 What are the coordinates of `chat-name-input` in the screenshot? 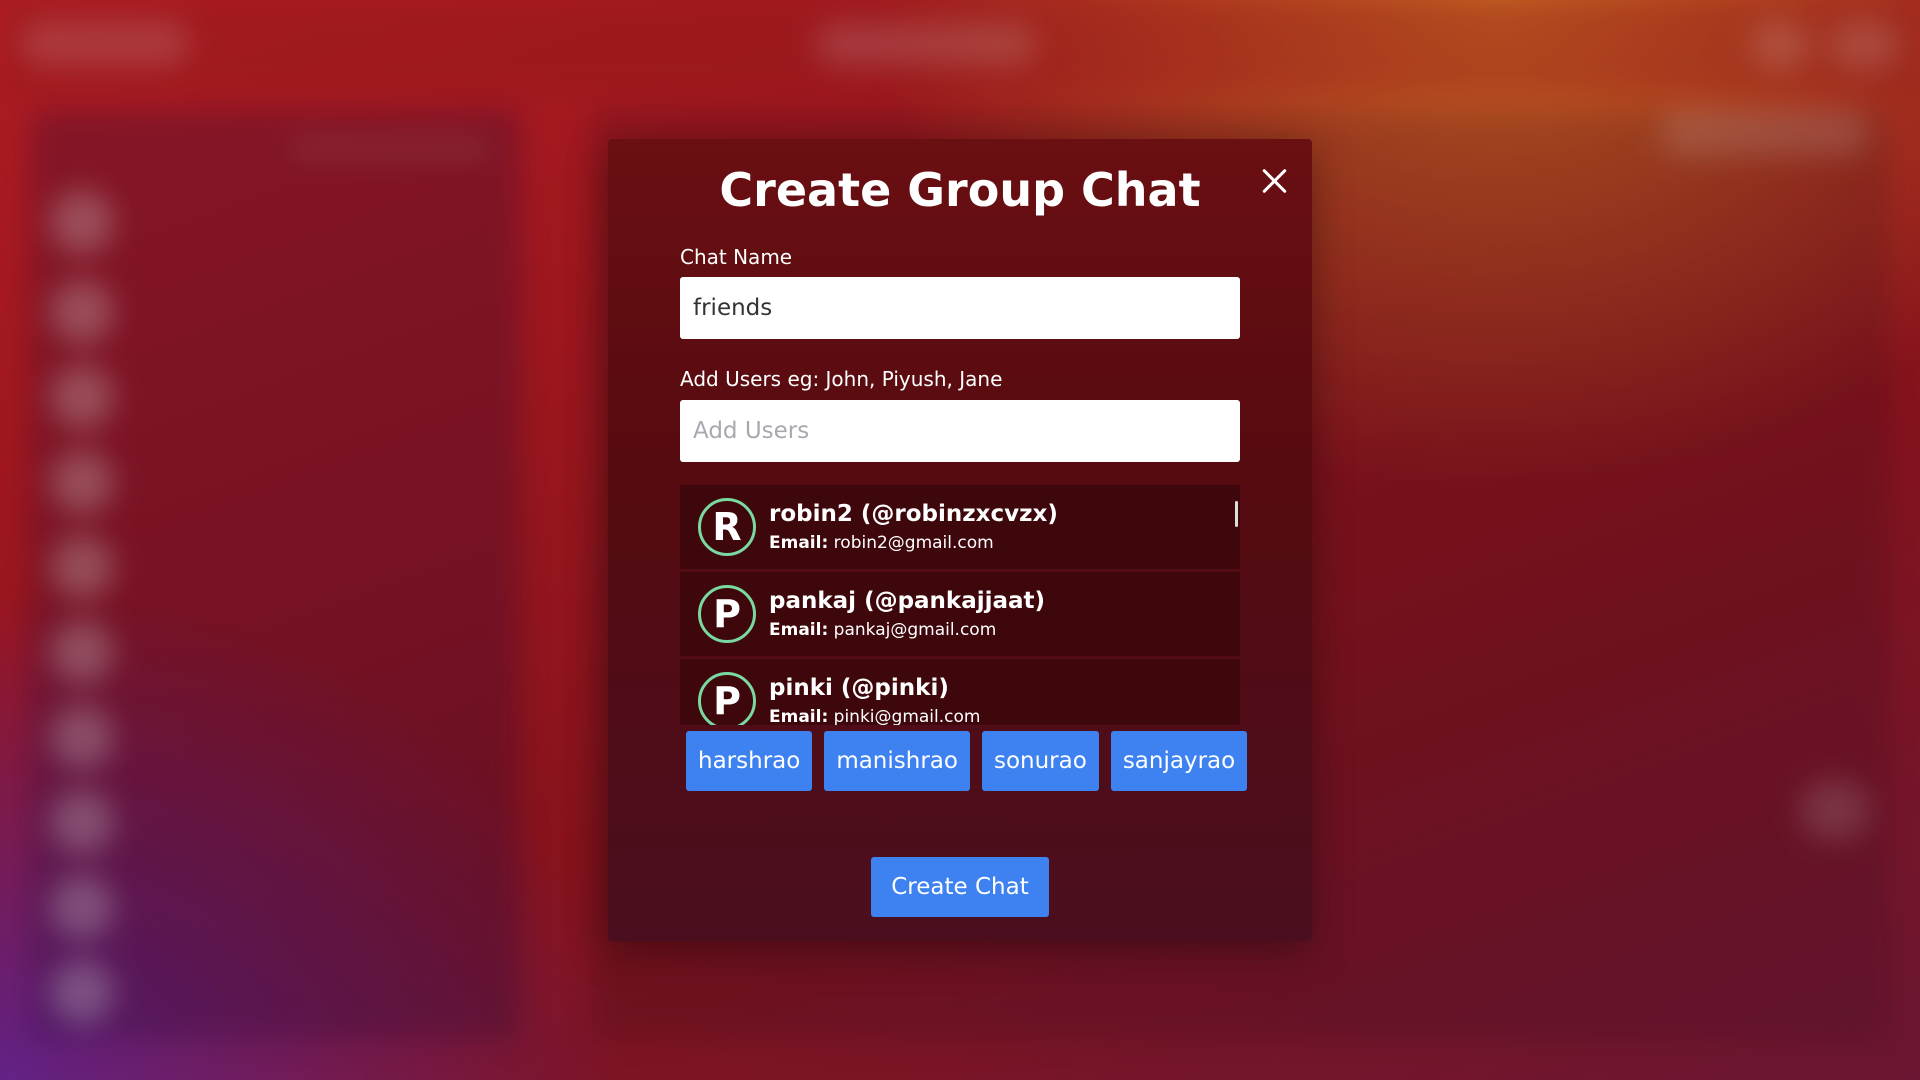 It's located at (960, 308).